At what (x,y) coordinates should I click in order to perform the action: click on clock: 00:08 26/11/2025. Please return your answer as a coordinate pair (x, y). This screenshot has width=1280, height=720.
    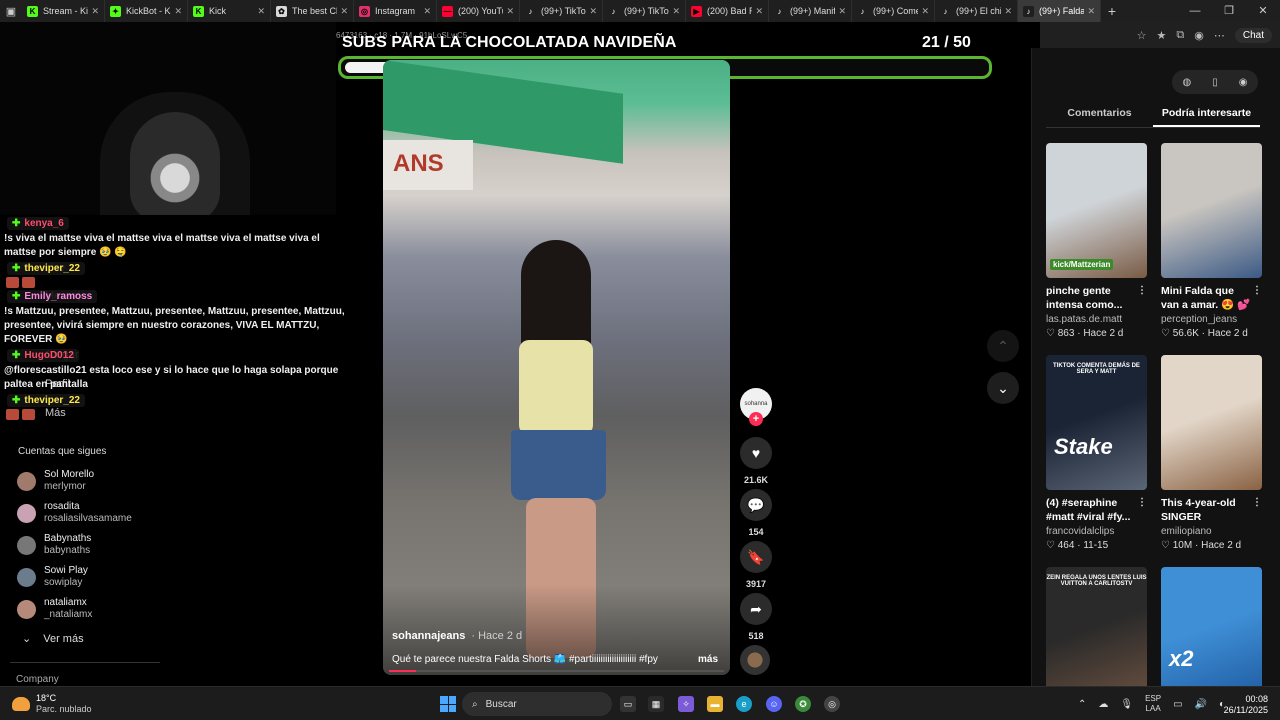
    Looking at the image, I should click on (1246, 705).